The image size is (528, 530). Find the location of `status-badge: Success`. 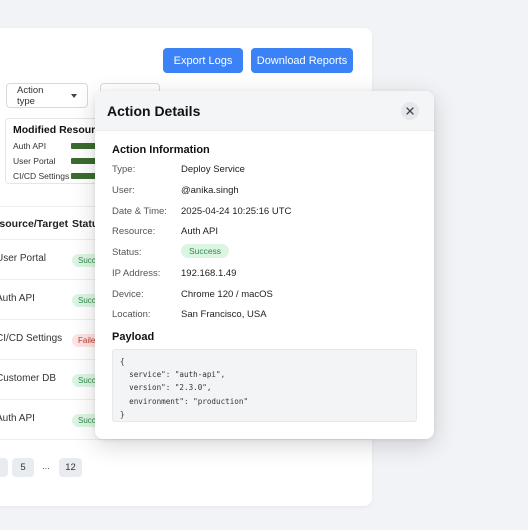

status-badge: Success is located at coordinates (205, 251).